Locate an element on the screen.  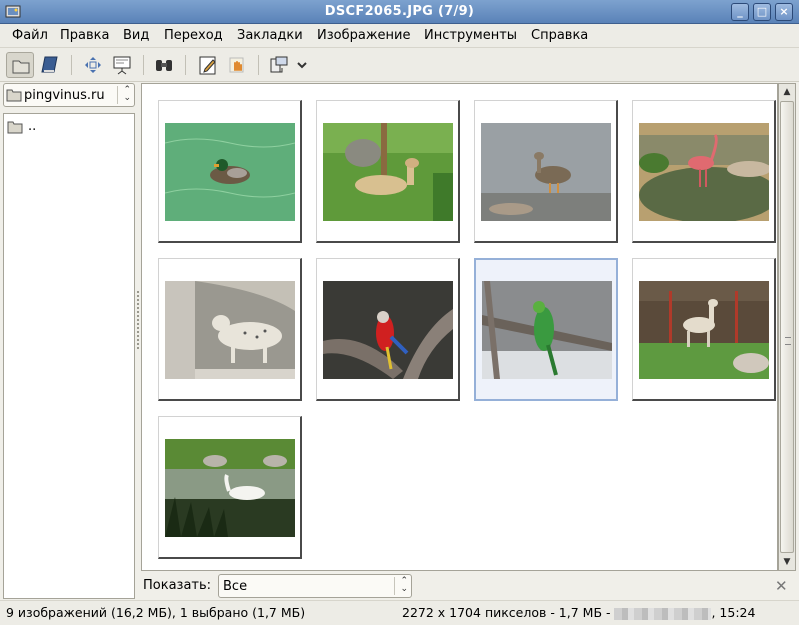
find-button is located at coordinates (164, 65).